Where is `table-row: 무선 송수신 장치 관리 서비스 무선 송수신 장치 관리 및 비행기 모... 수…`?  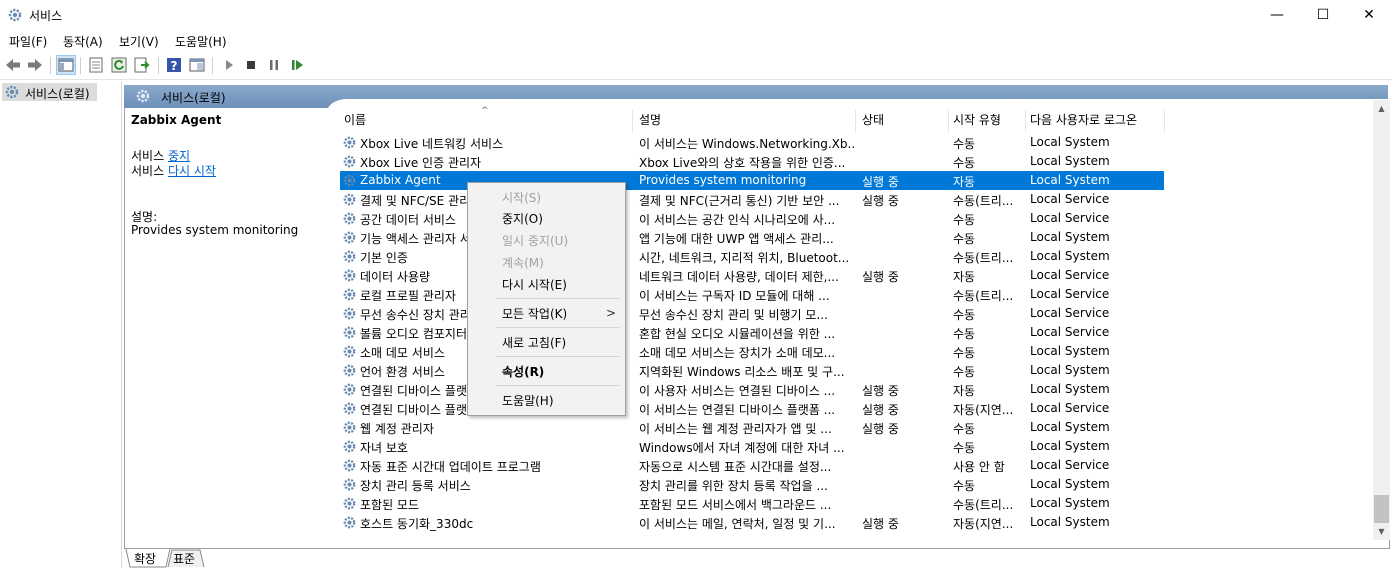
table-row: 무선 송수신 장치 관리 서비스 무선 송수신 장치 관리 및 비행기 모... 수… is located at coordinates (752, 313).